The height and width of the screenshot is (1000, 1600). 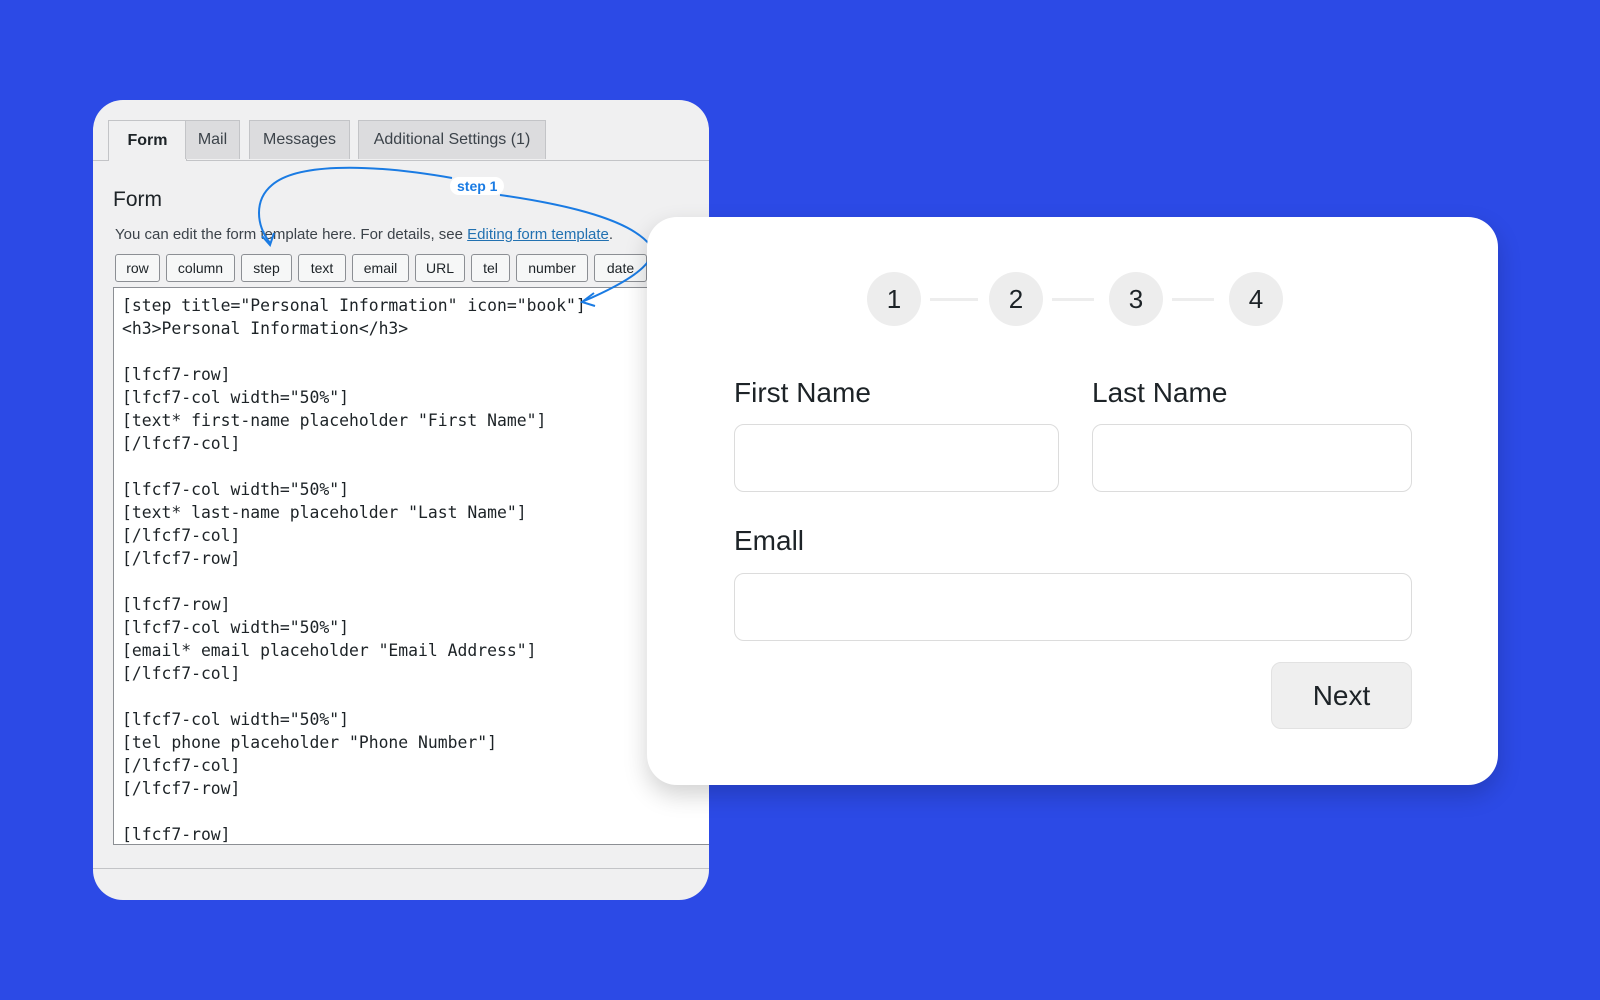 What do you see at coordinates (266, 268) in the screenshot?
I see `tag-button-step: step` at bounding box center [266, 268].